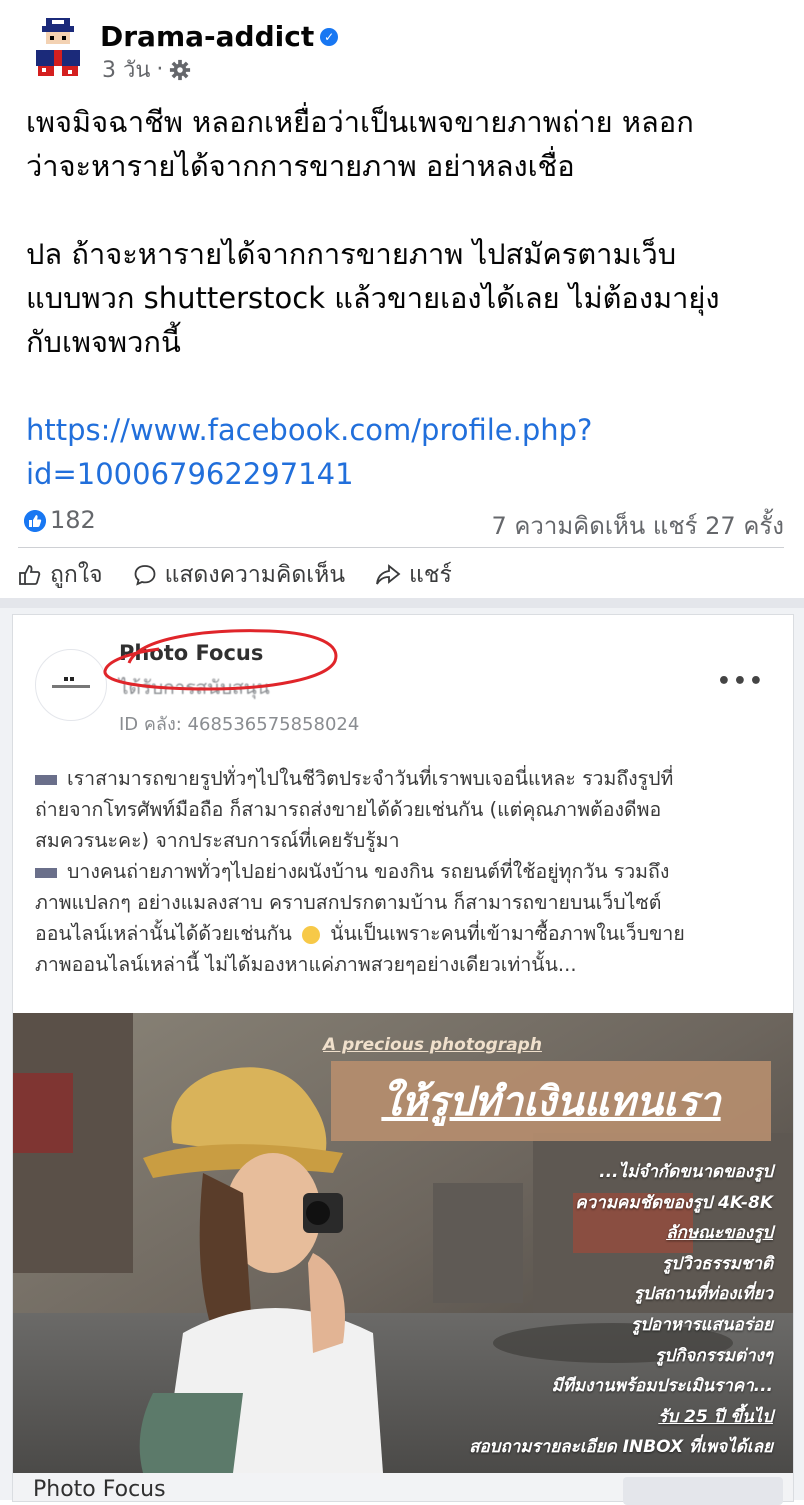 The height and width of the screenshot is (1505, 804). I want to click on ad-text-line: นั่นเป็นเพราะคนที่เข้ามาซื้อภาพในเว็บขาย, so click(507, 933).